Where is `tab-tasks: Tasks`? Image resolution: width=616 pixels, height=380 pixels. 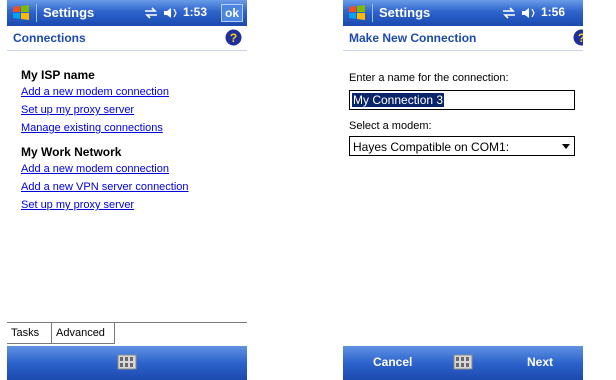
tab-tasks: Tasks is located at coordinates (29, 333).